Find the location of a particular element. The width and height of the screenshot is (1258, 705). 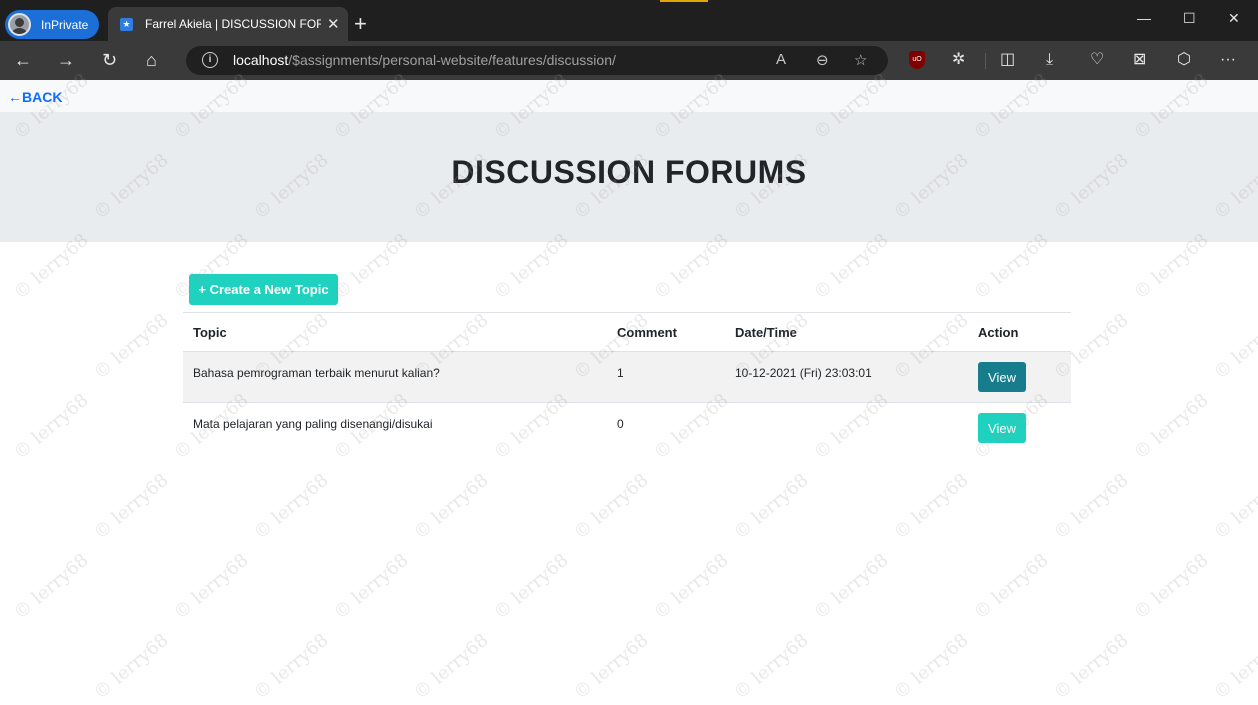

zoom-icon: ⊖ is located at coordinates (822, 60).